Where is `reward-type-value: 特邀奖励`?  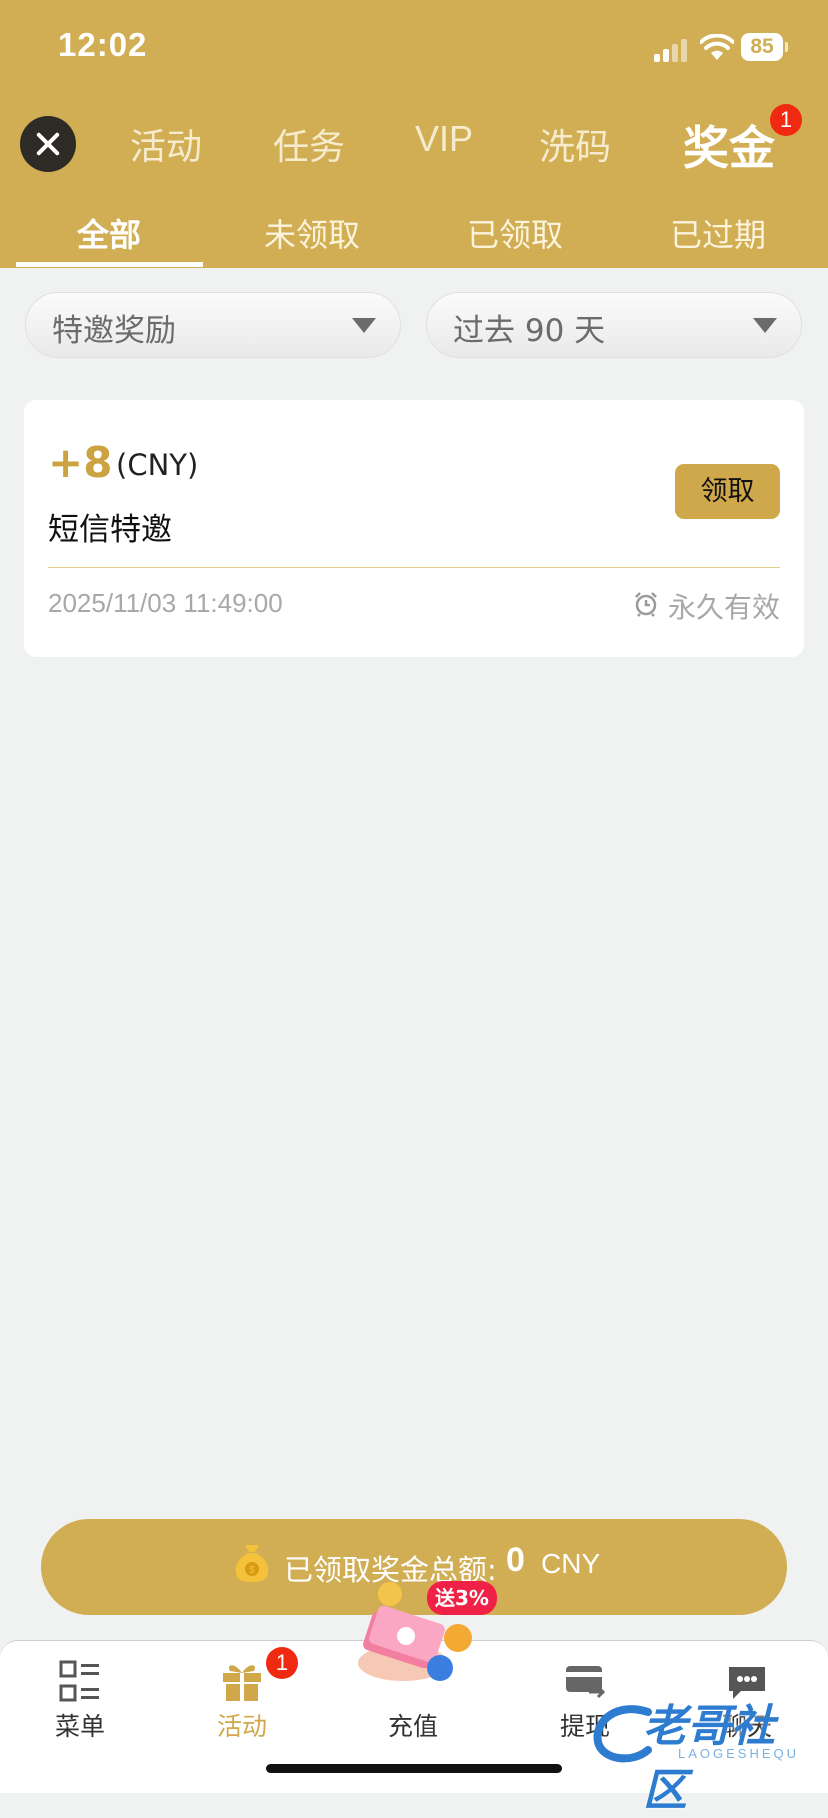 reward-type-value: 特邀奖励 is located at coordinates (114, 331).